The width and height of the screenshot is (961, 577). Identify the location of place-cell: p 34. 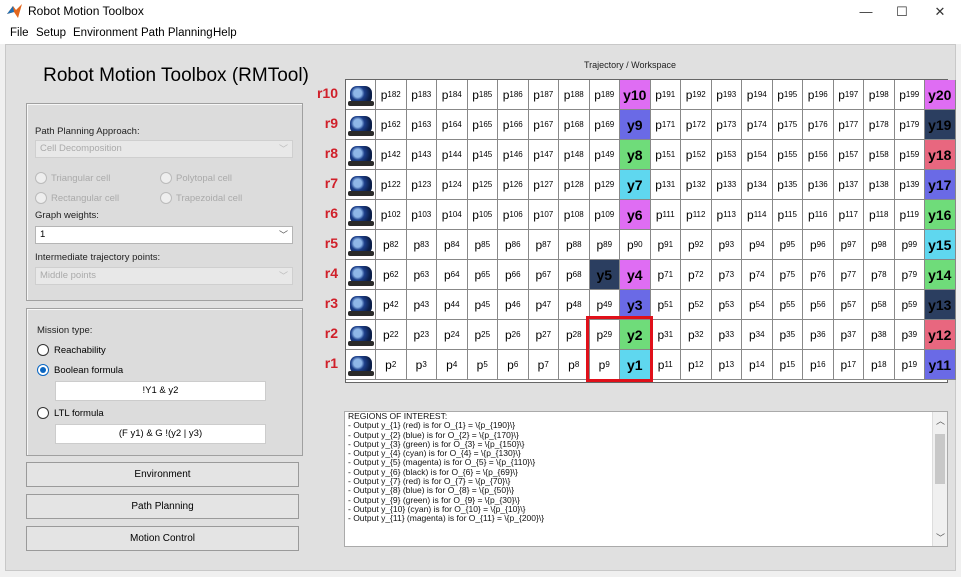
(757, 335).